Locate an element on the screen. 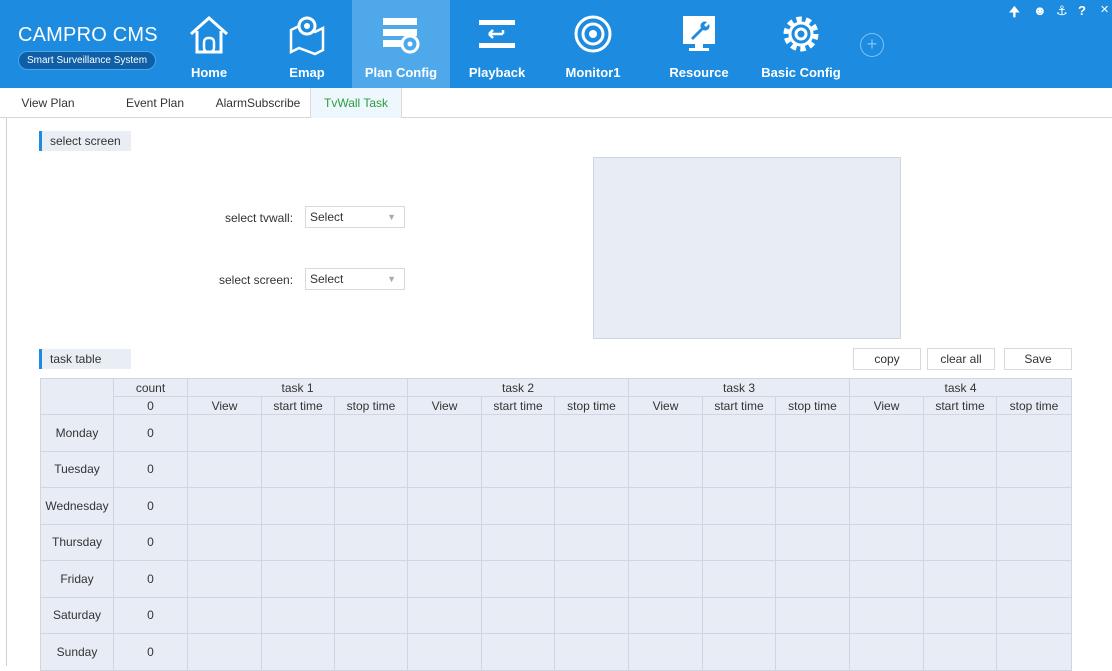  tvwall-preview-area is located at coordinates (747, 248).